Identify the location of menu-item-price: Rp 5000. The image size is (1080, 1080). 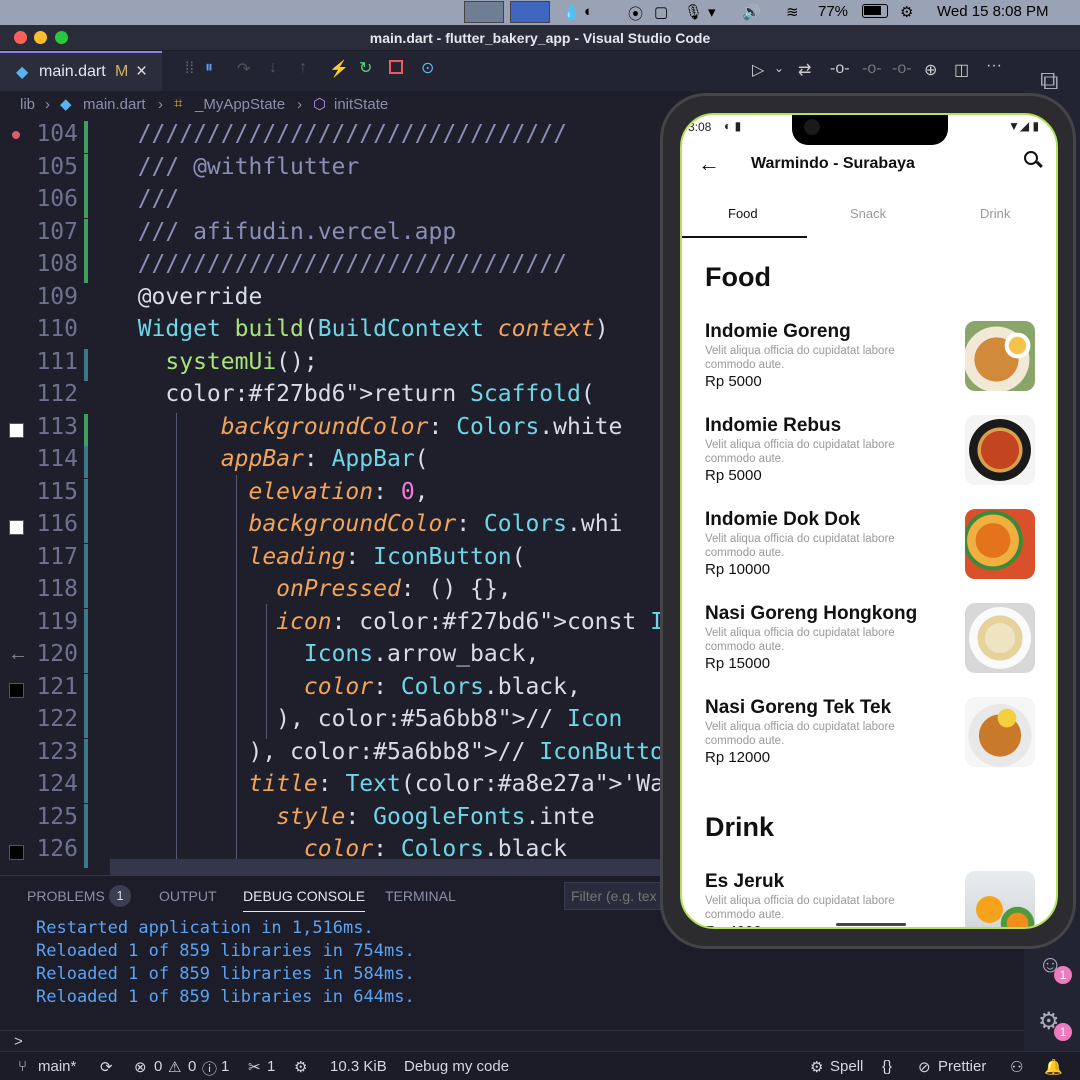
(733, 475).